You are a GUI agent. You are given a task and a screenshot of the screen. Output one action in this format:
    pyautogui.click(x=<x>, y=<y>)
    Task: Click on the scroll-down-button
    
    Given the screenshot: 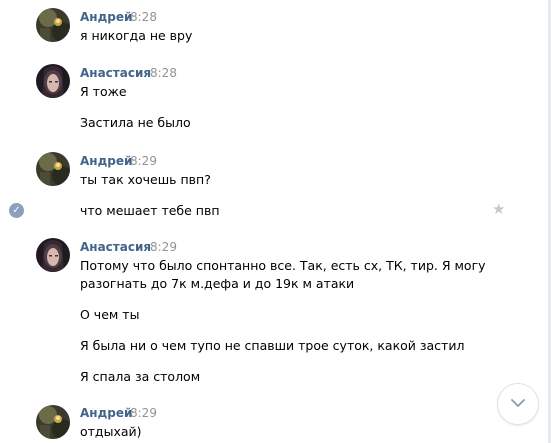 What is the action you would take?
    pyautogui.click(x=518, y=404)
    